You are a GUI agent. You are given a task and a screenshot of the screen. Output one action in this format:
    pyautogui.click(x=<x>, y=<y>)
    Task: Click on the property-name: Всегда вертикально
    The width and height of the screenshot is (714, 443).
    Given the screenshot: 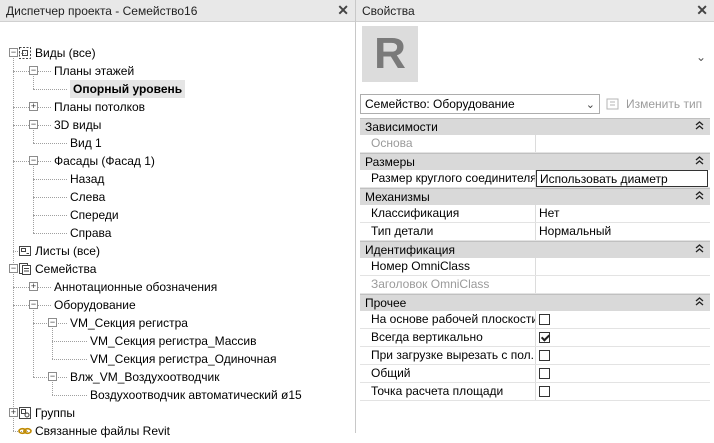 What is the action you would take?
    pyautogui.click(x=448, y=337)
    